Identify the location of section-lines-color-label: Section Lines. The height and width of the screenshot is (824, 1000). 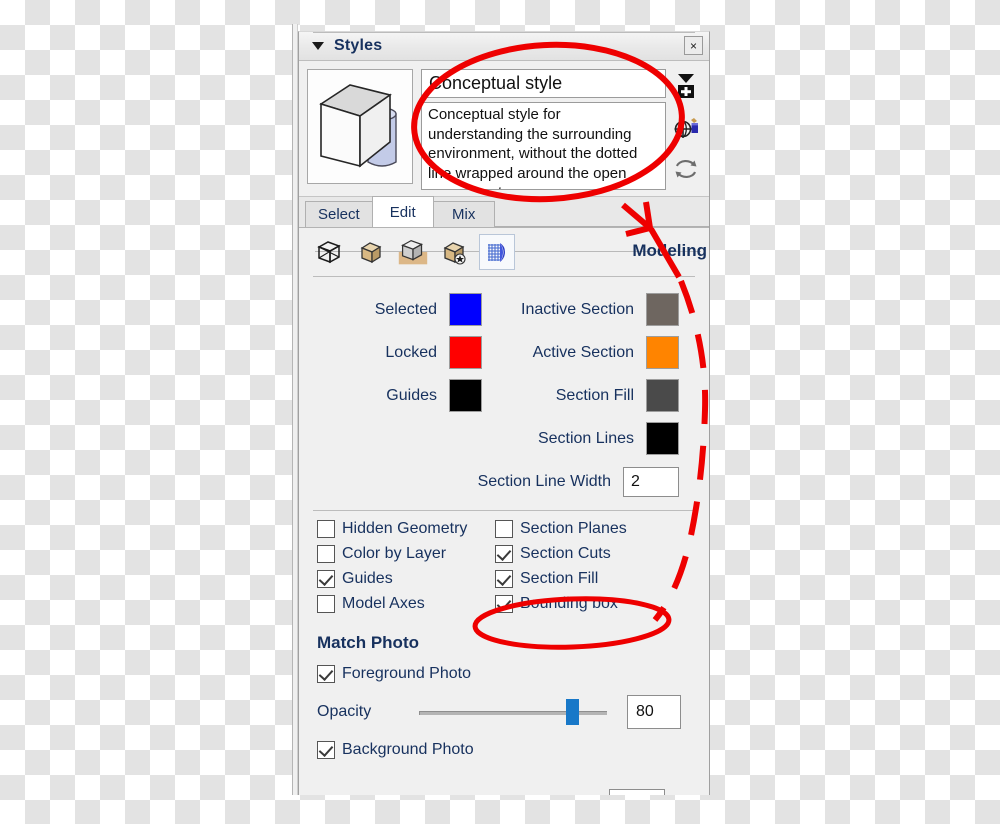
(585, 438).